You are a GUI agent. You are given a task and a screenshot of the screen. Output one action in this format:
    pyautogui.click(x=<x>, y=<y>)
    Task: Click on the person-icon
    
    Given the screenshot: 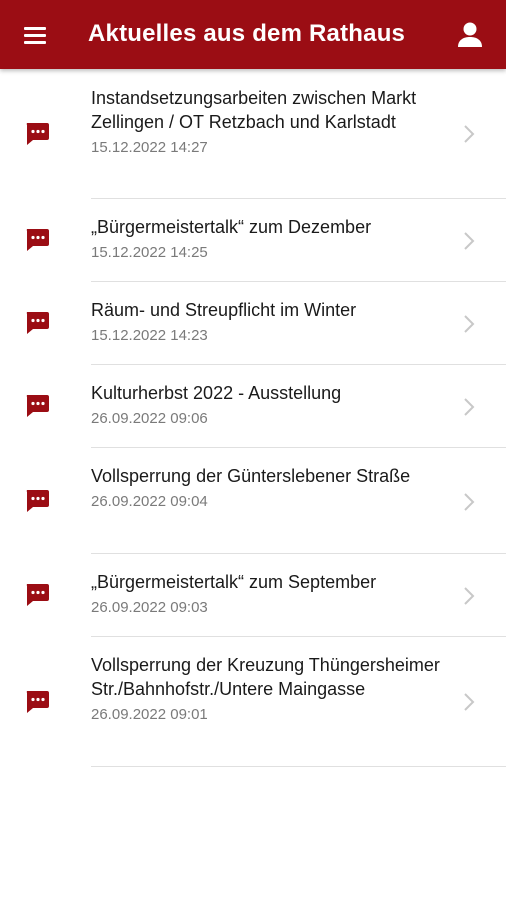 What is the action you would take?
    pyautogui.click(x=470, y=35)
    